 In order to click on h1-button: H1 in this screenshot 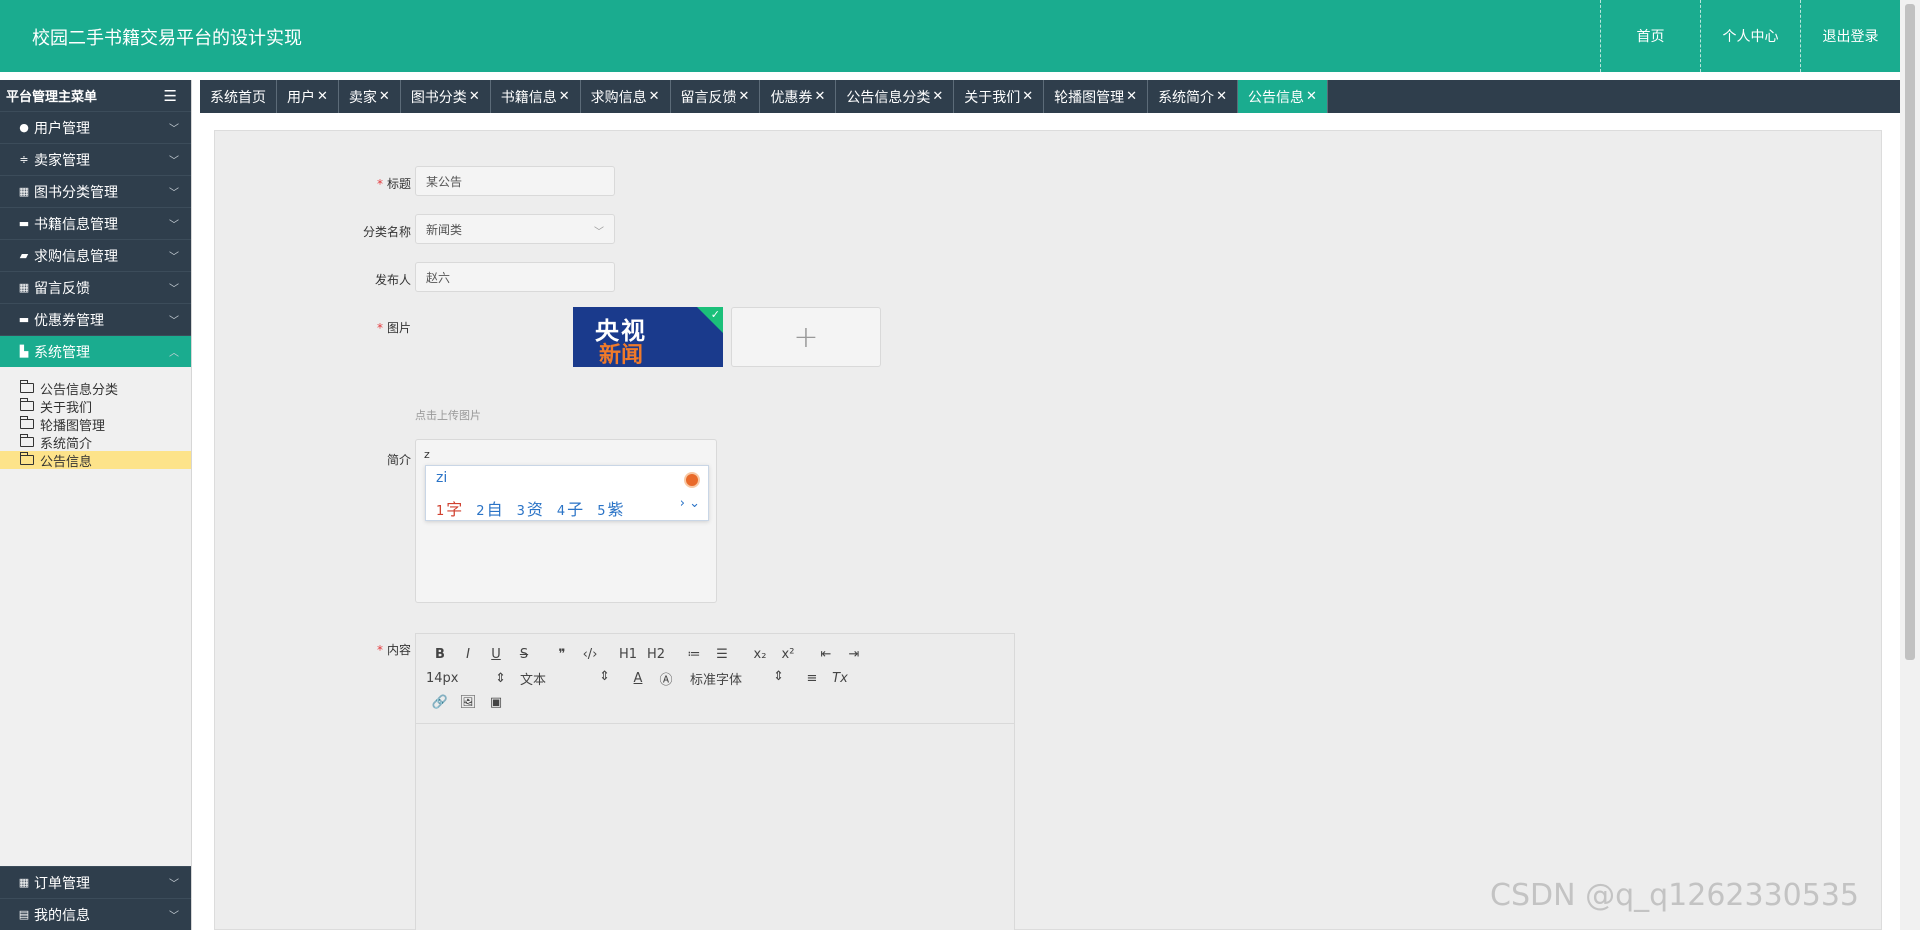, I will do `click(628, 654)`.